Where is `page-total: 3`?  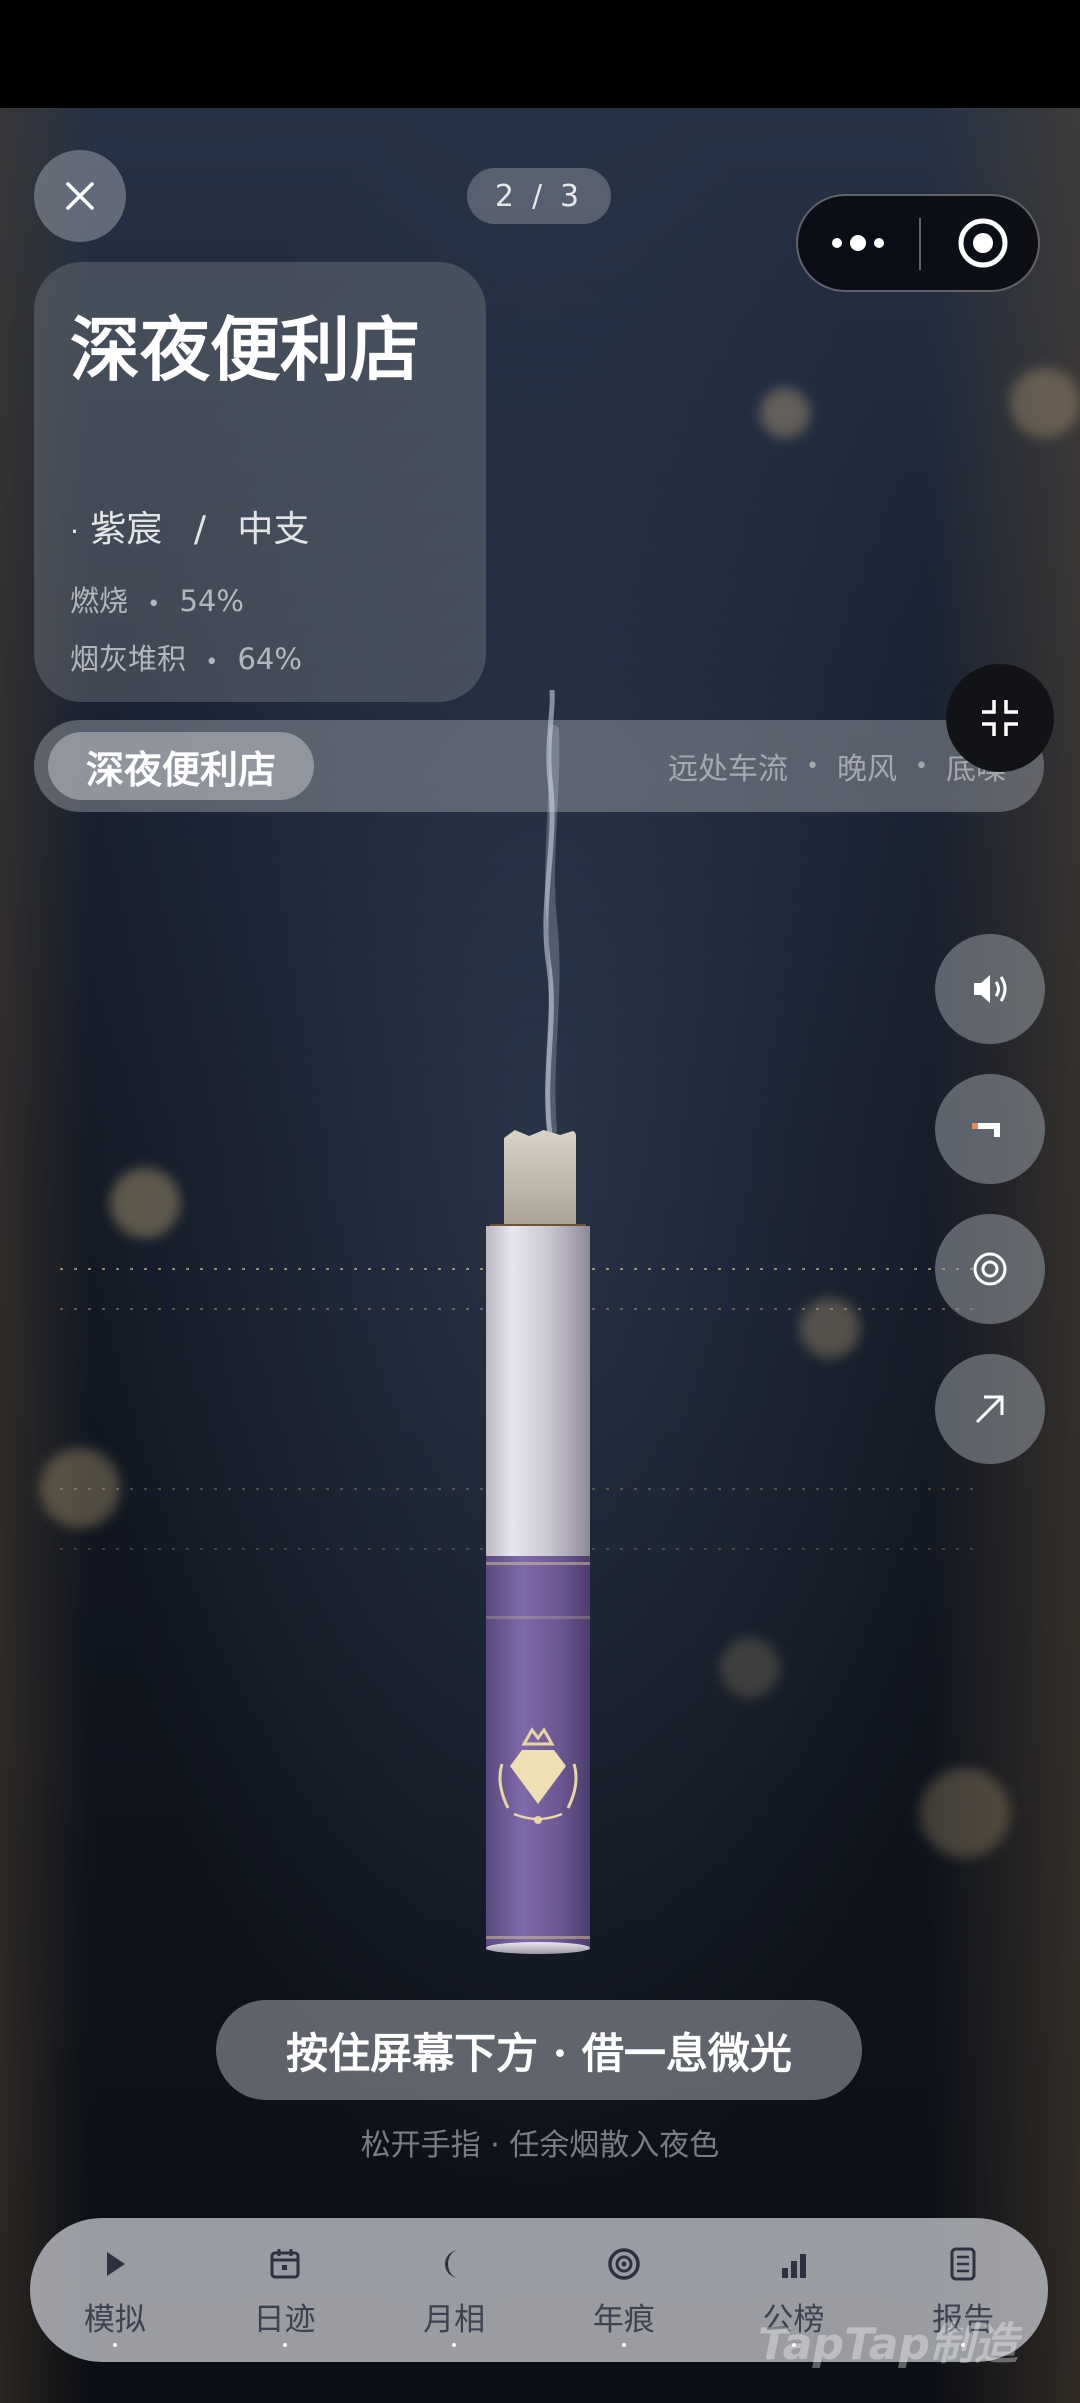 page-total: 3 is located at coordinates (572, 196).